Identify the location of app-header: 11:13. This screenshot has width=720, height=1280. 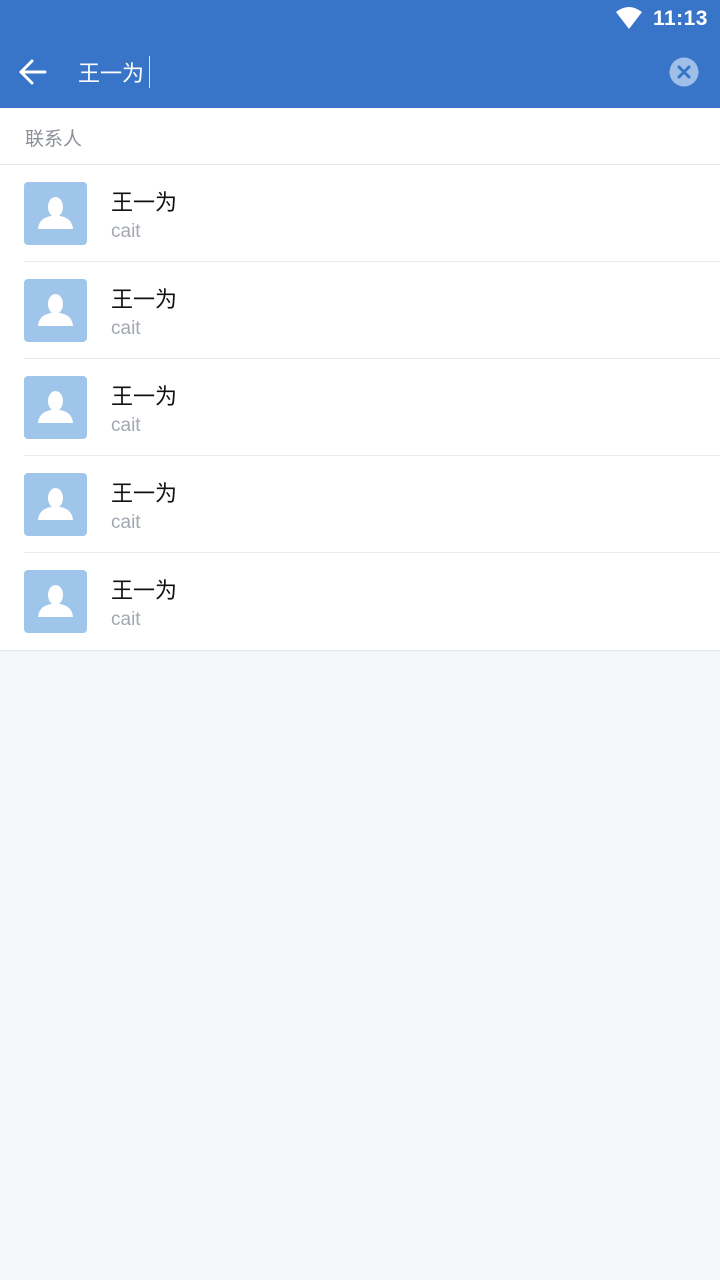
(360, 54).